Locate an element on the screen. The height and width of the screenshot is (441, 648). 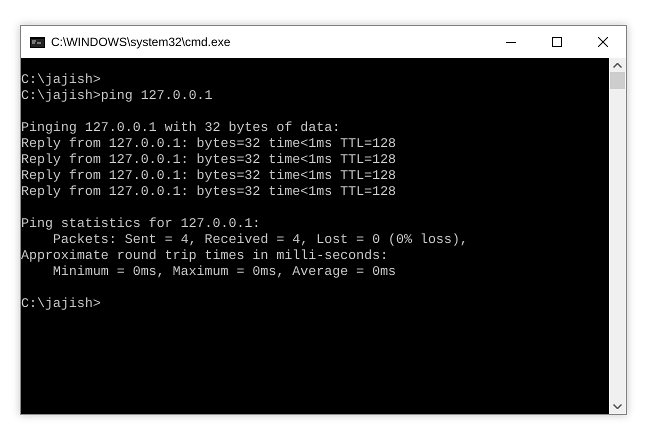
scrollbar-thumb is located at coordinates (617, 80).